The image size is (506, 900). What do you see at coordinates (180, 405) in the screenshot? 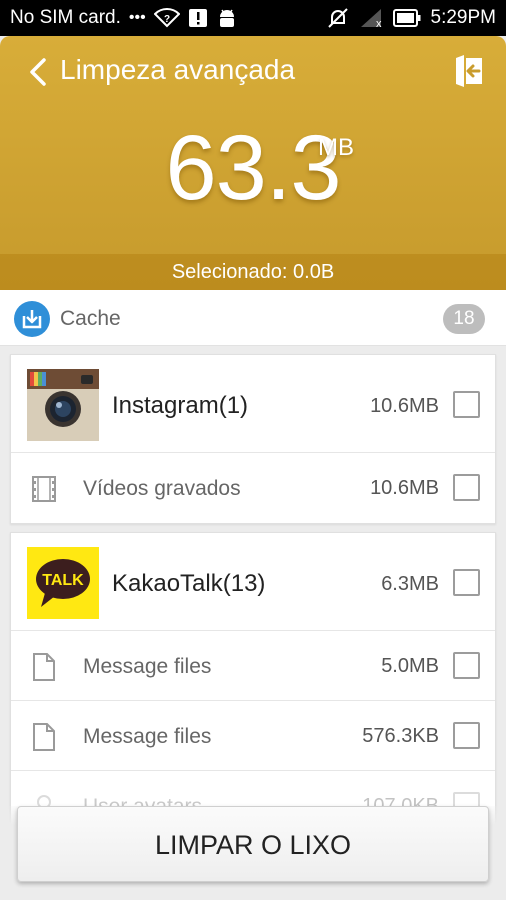
I see `app-name: Instagram(1)` at bounding box center [180, 405].